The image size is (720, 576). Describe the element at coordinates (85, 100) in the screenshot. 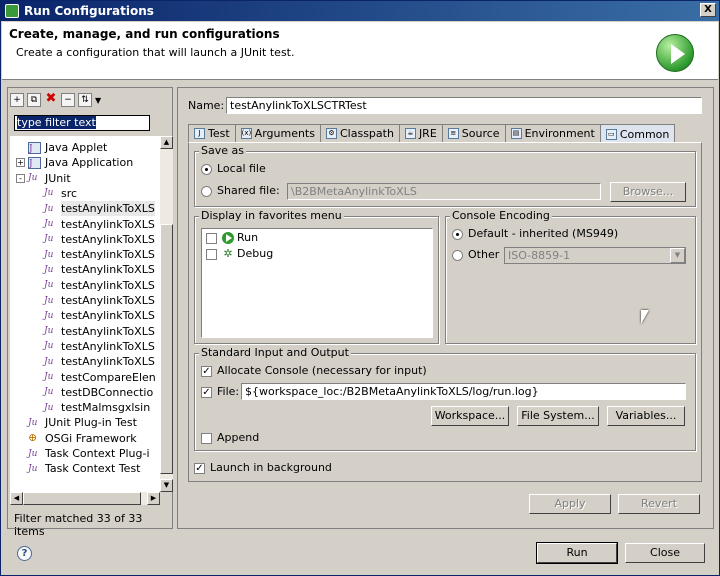

I see `filter-menu-icon: ⇅` at that location.